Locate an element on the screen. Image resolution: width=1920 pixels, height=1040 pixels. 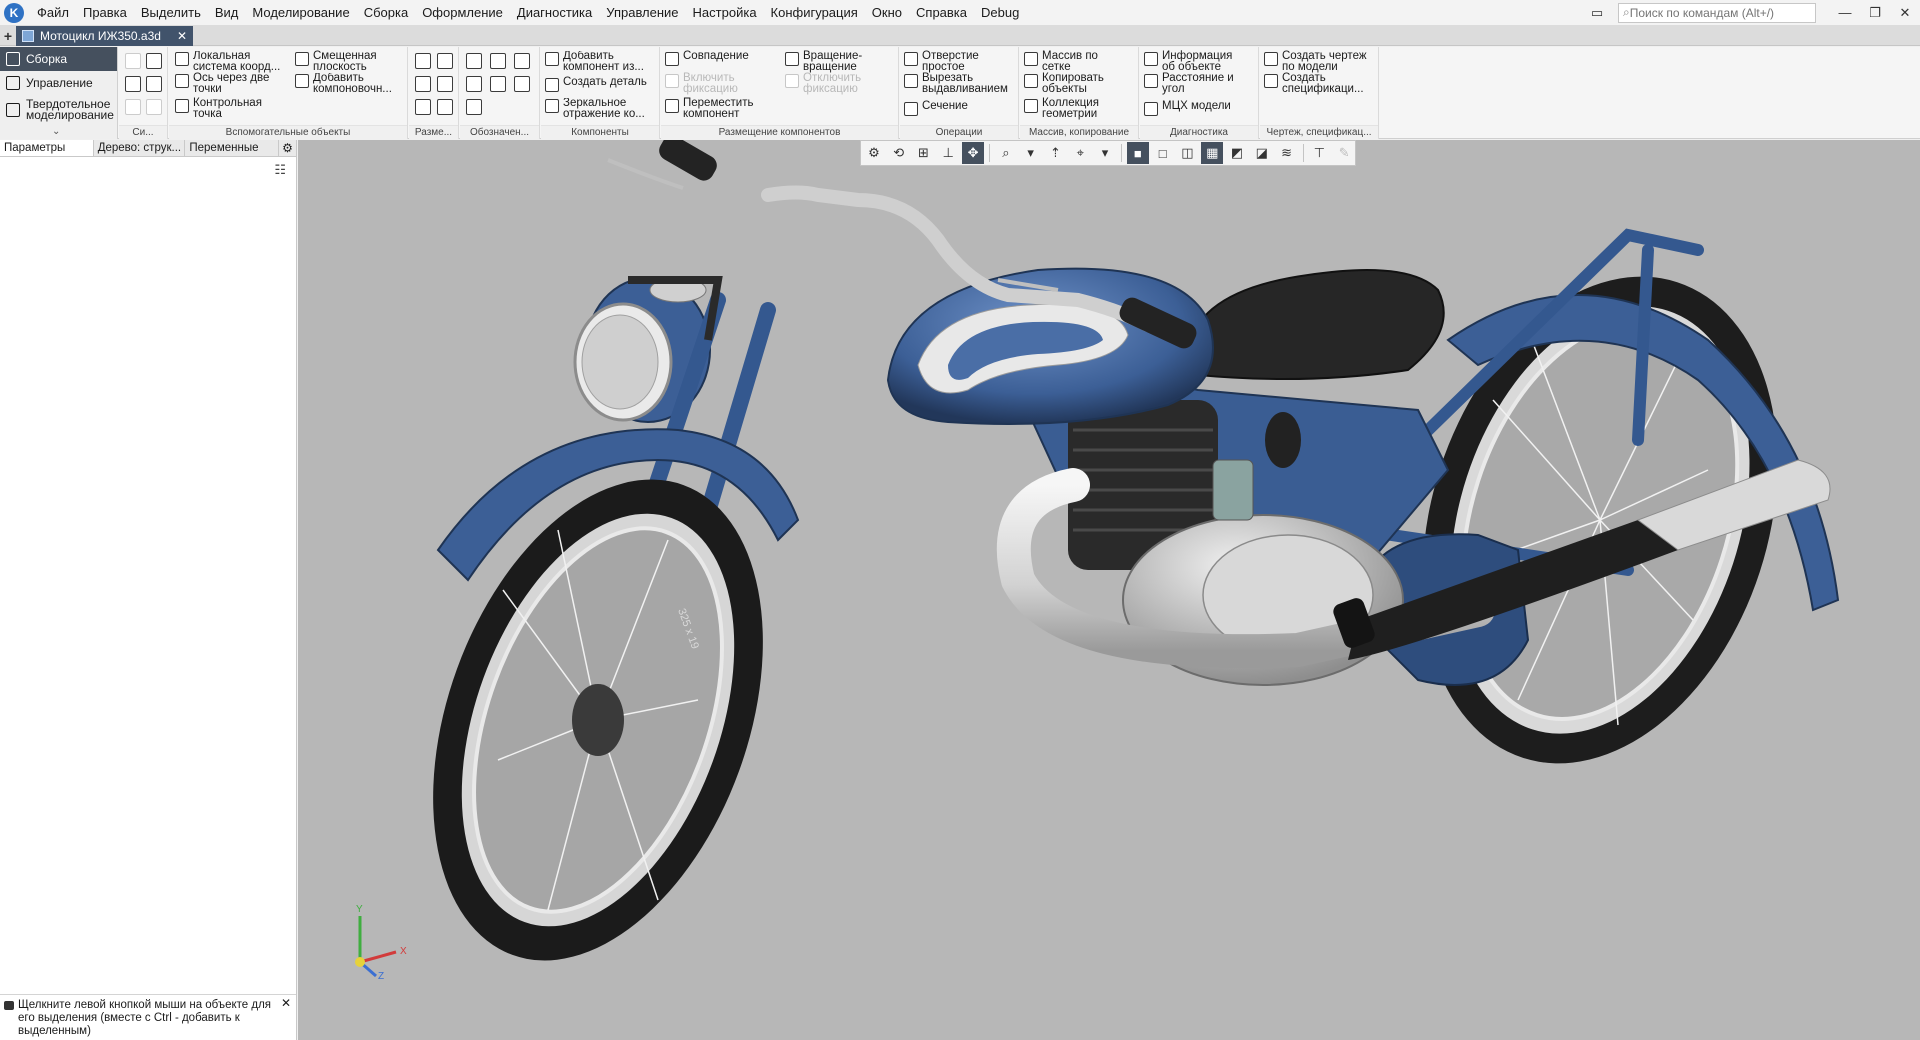
object-info-button: Информация об объекте is located at coordinates (1193, 61).